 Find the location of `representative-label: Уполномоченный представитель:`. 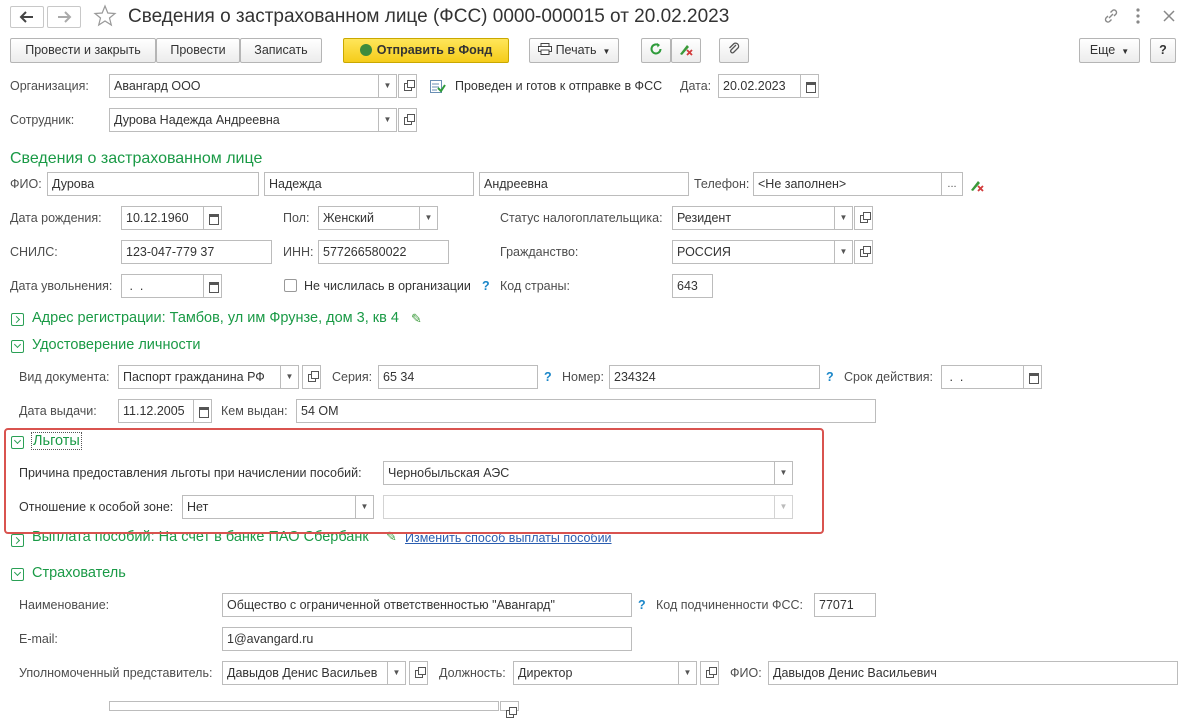

representative-label: Уполномоченный представитель: is located at coordinates (116, 673).